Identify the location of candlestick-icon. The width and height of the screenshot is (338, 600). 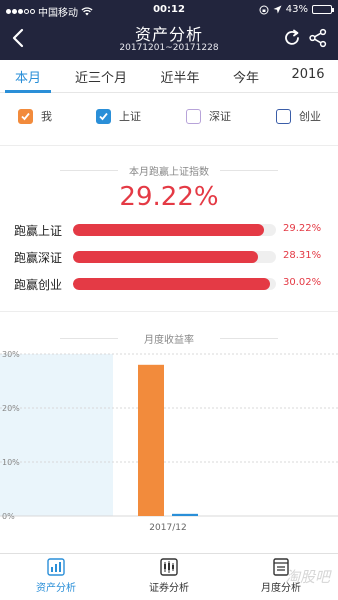
(169, 567).